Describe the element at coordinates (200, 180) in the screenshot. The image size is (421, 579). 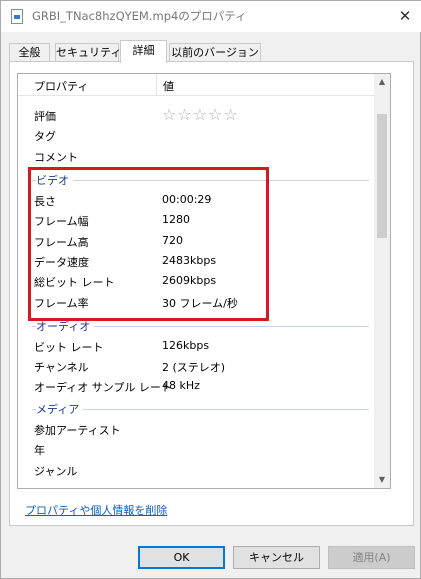
I see `group-divider` at that location.